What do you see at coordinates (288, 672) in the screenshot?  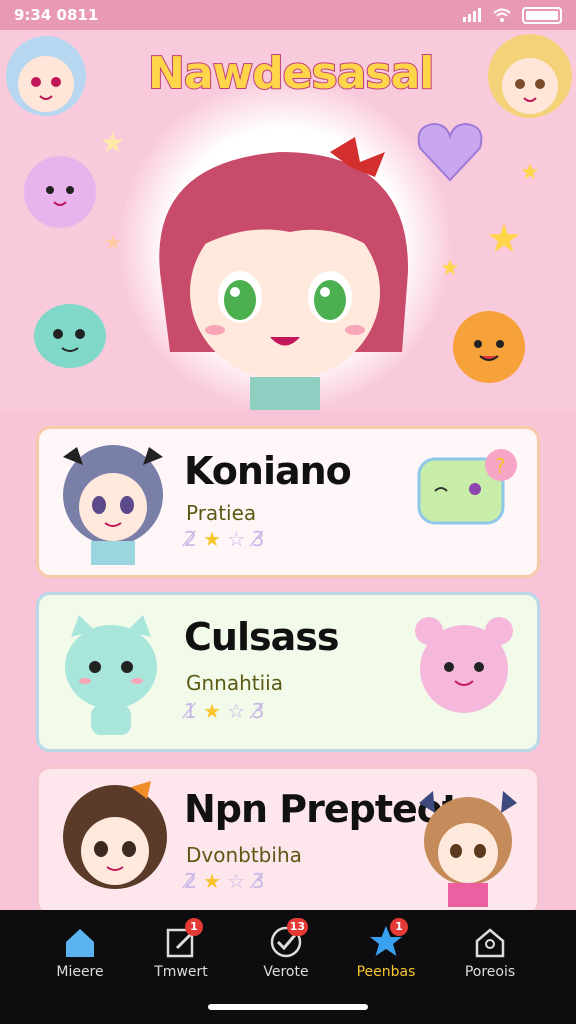 I see `character-card: Culsass Gnnahtiia 1̸ ★ ☆ 3̸` at bounding box center [288, 672].